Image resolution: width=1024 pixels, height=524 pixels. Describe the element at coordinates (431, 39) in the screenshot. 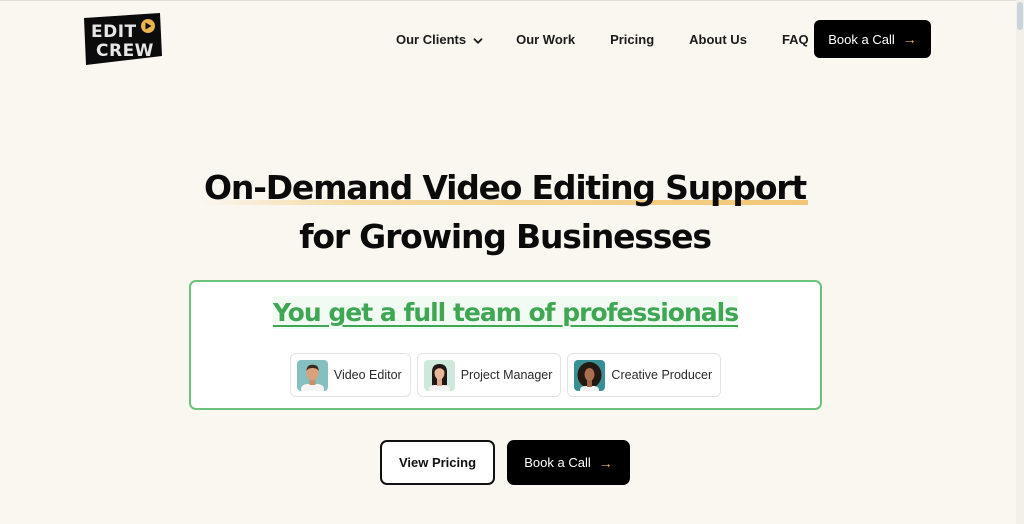

I see `nav-our-clients-label: Our Clients` at that location.